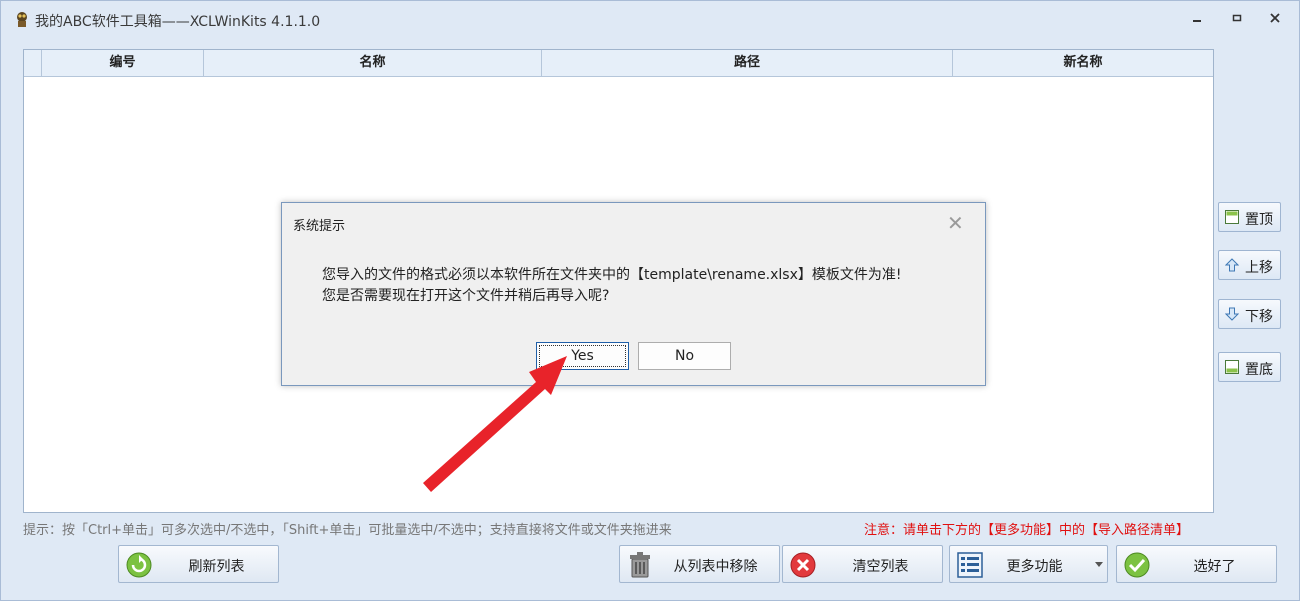 The image size is (1300, 601). I want to click on annotation-arrow, so click(495, 424).